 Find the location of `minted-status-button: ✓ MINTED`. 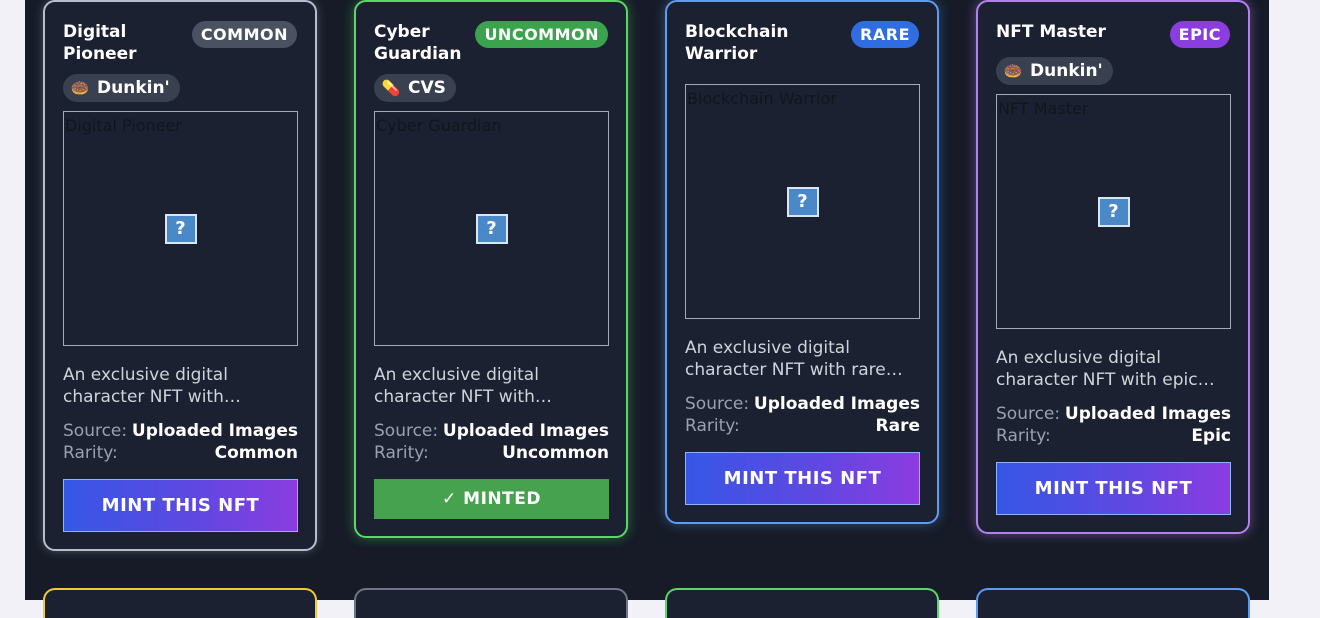

minted-status-button: ✓ MINTED is located at coordinates (491, 499).